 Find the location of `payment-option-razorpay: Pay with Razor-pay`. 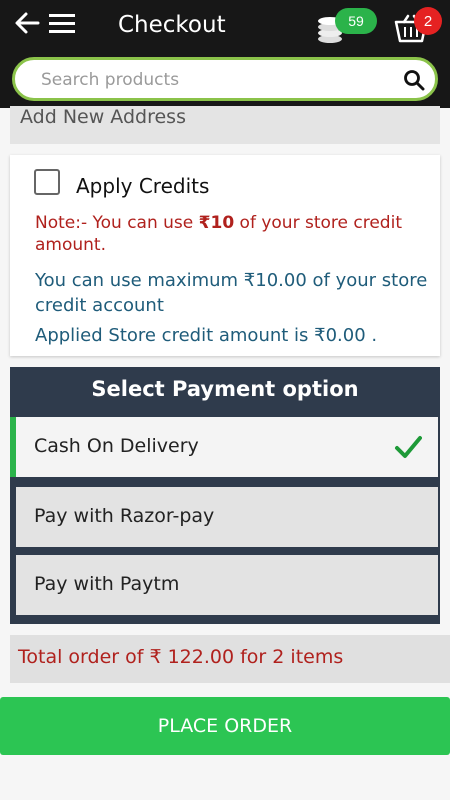

payment-option-razorpay: Pay with Razor-pay is located at coordinates (227, 517).